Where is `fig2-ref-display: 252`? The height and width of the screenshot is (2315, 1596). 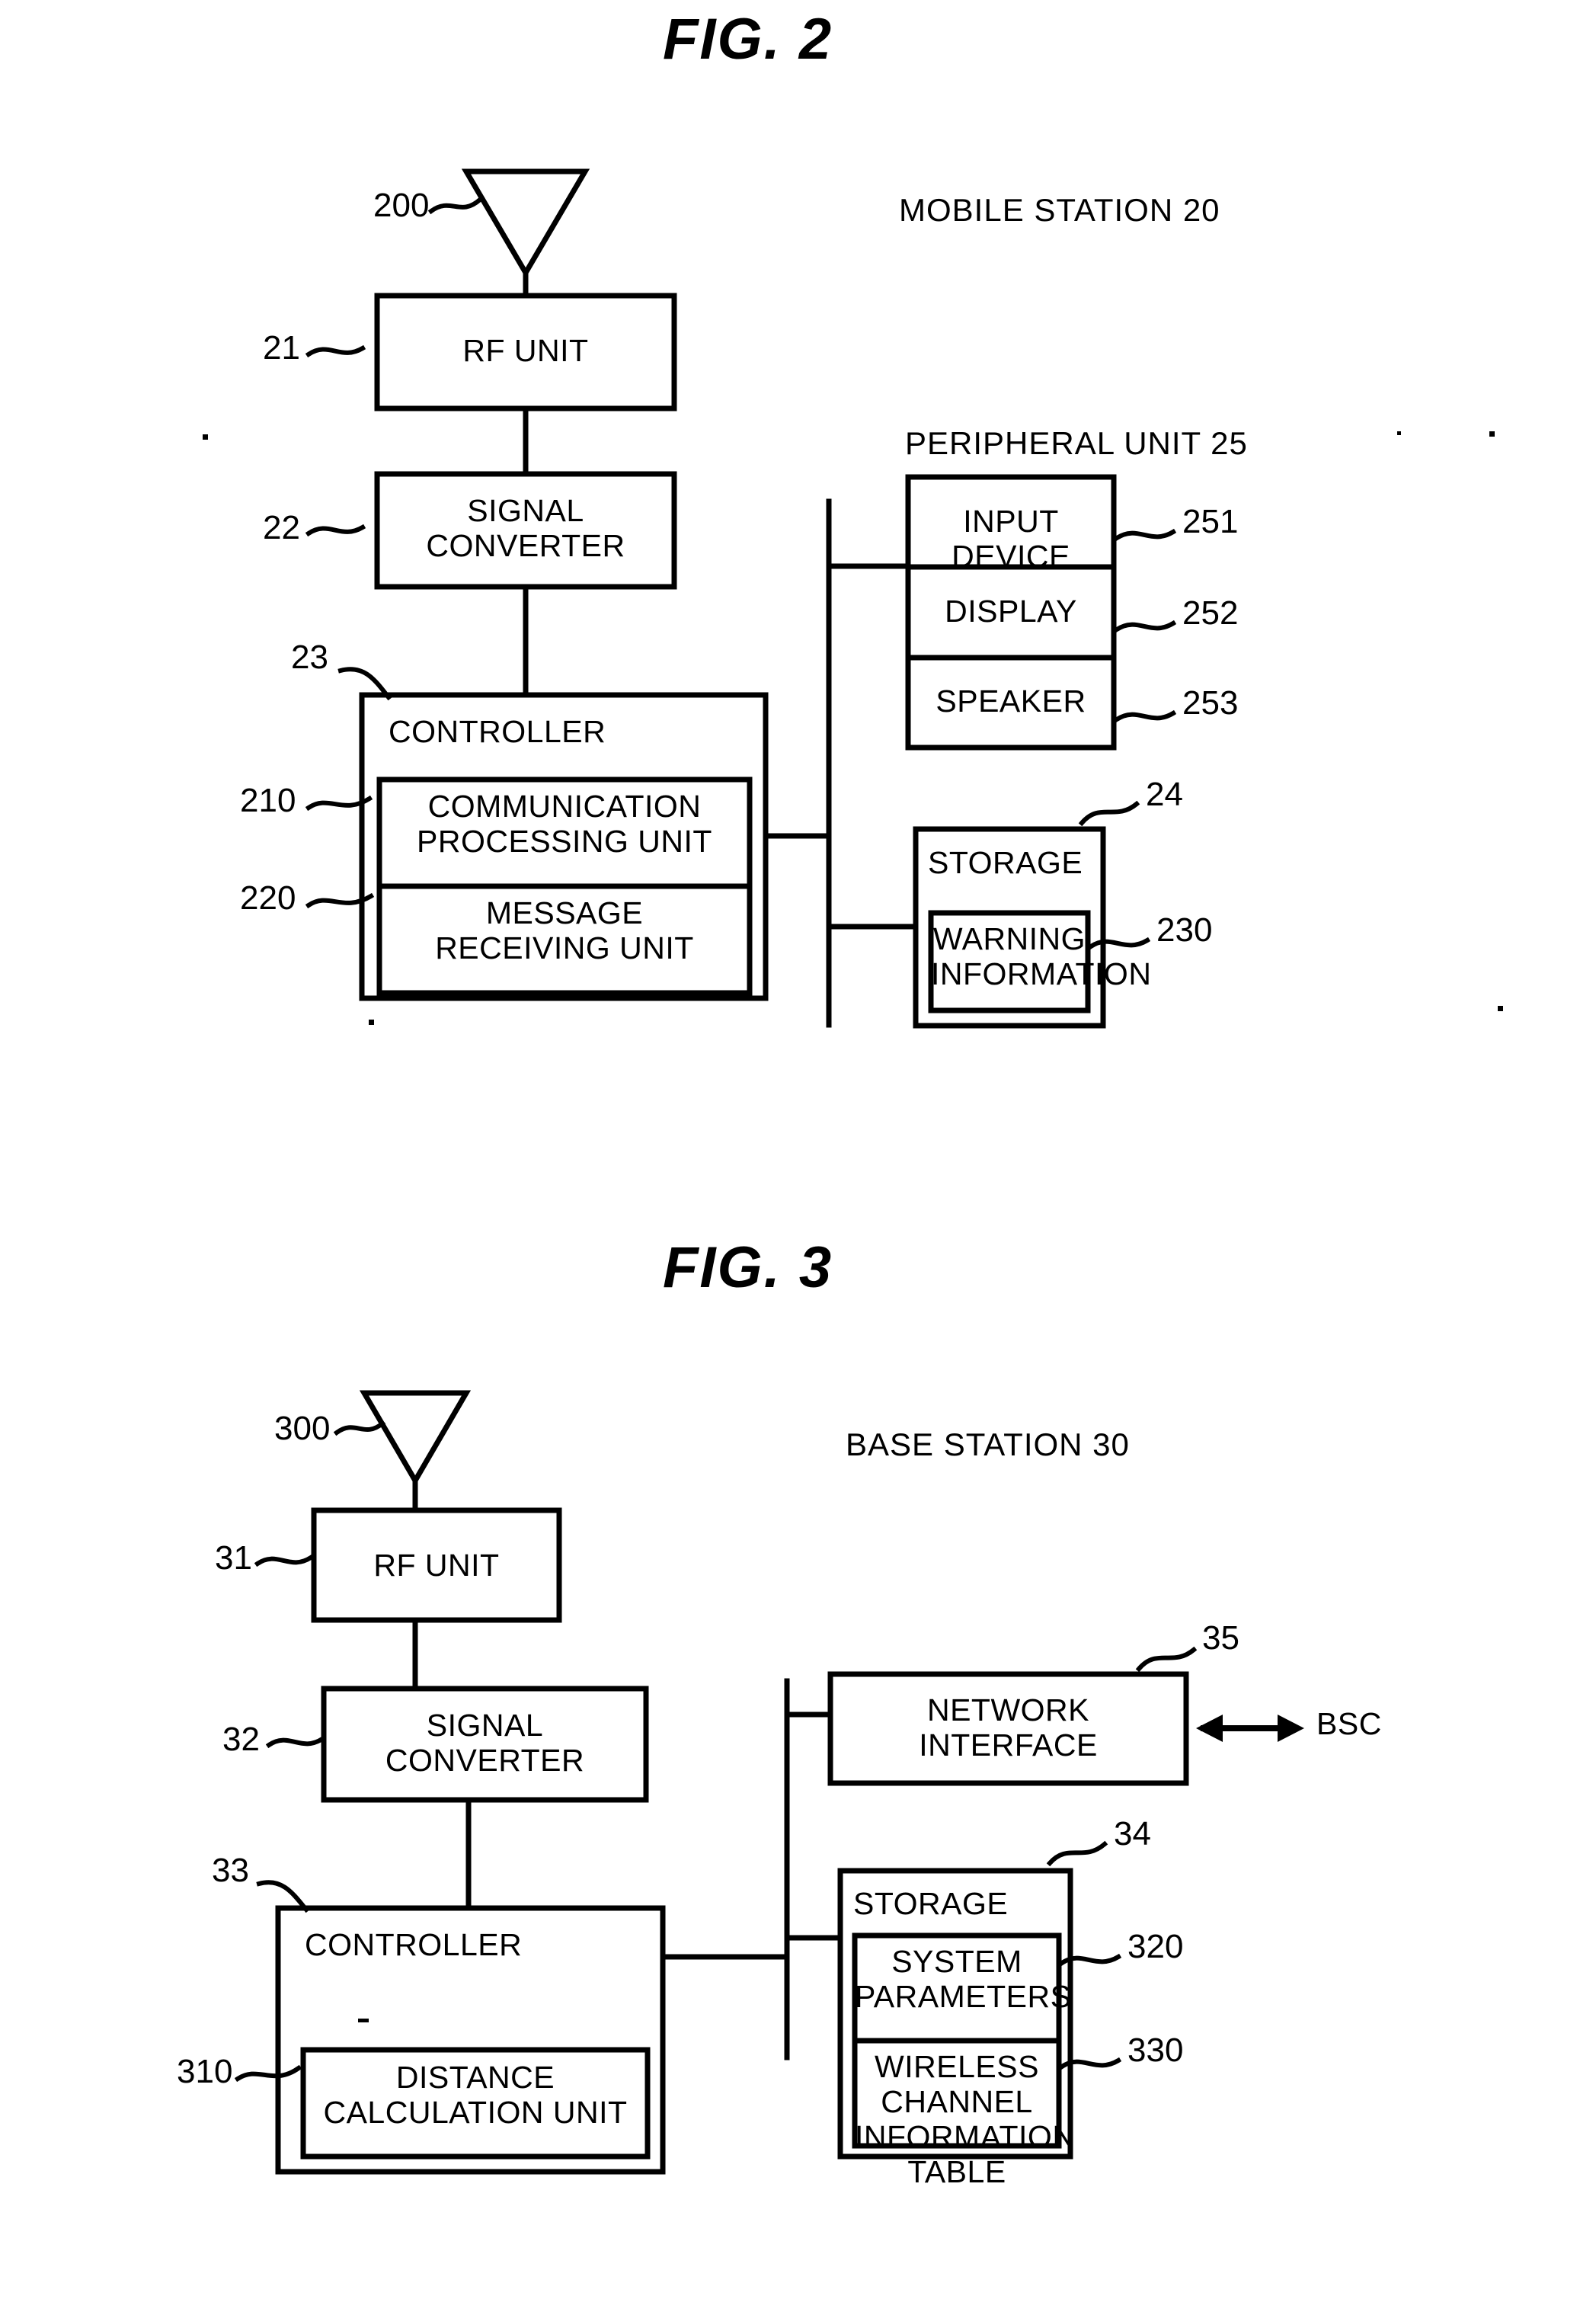
fig2-ref-display: 252 is located at coordinates (1210, 613).